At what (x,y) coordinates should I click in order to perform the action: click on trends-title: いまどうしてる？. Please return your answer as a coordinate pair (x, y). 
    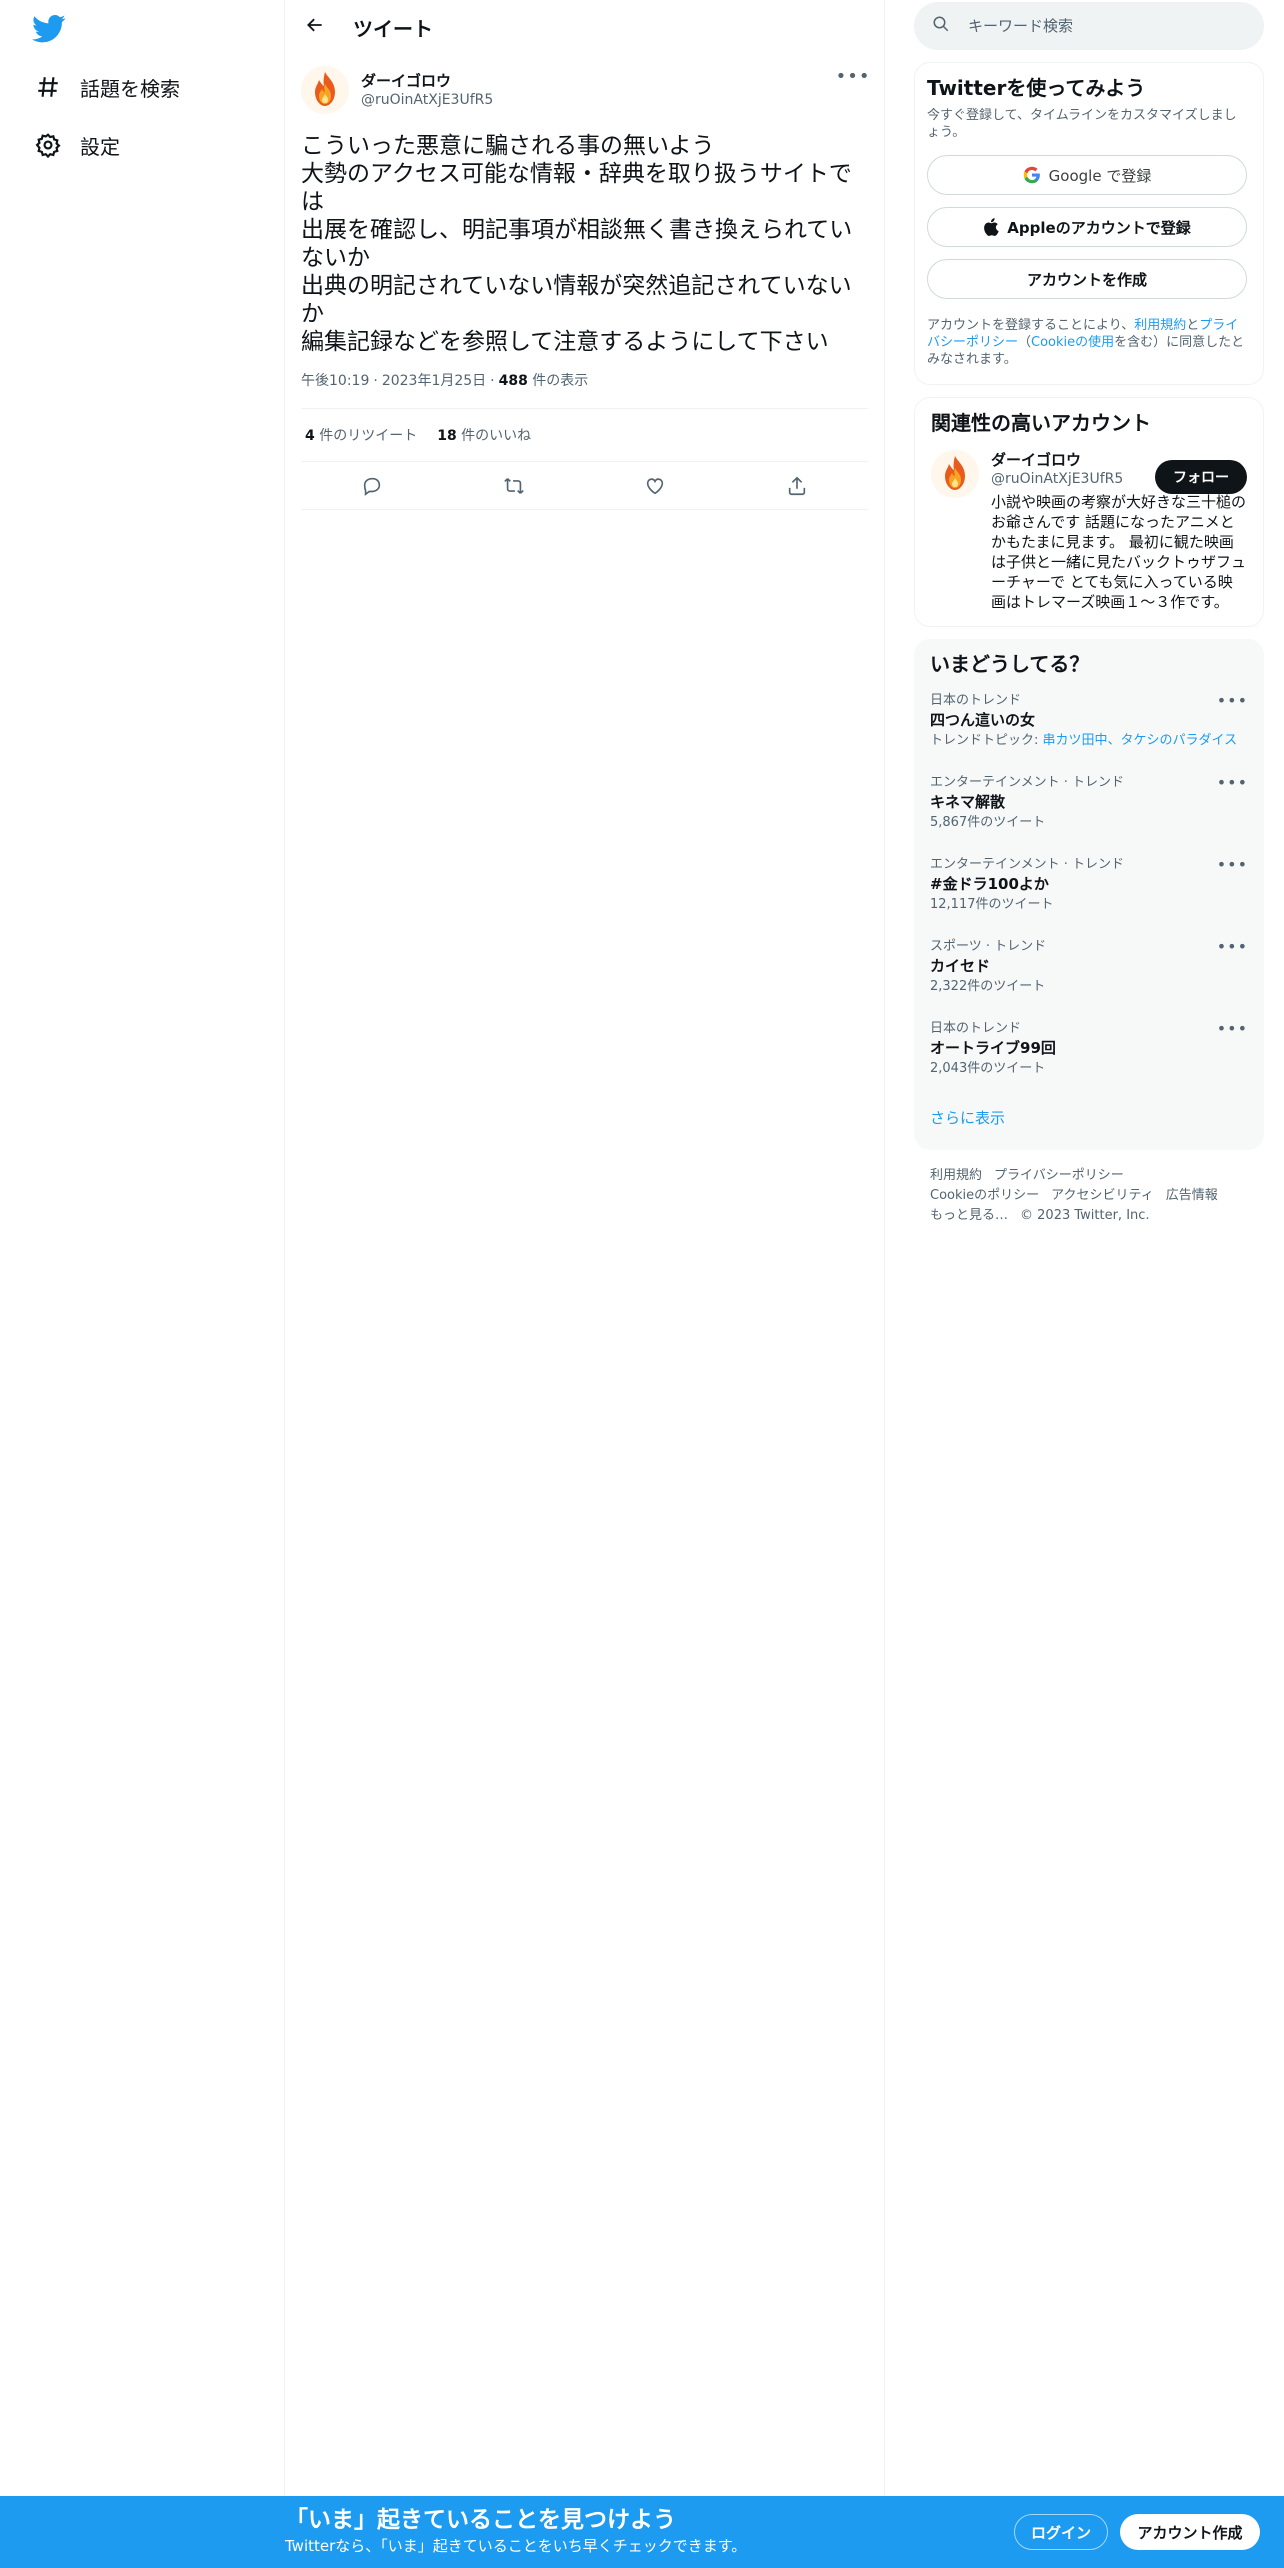
    Looking at the image, I should click on (1010, 664).